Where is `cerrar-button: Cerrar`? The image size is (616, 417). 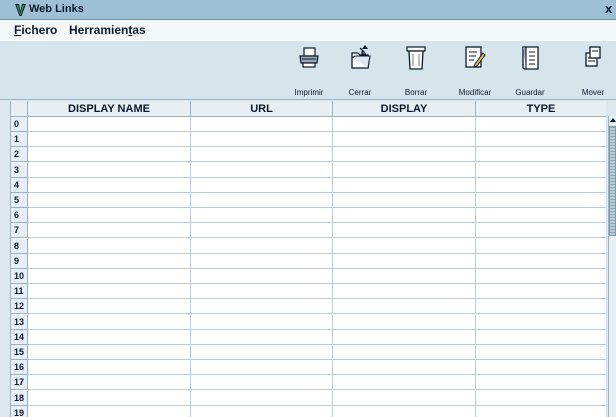
cerrar-button: Cerrar is located at coordinates (360, 71).